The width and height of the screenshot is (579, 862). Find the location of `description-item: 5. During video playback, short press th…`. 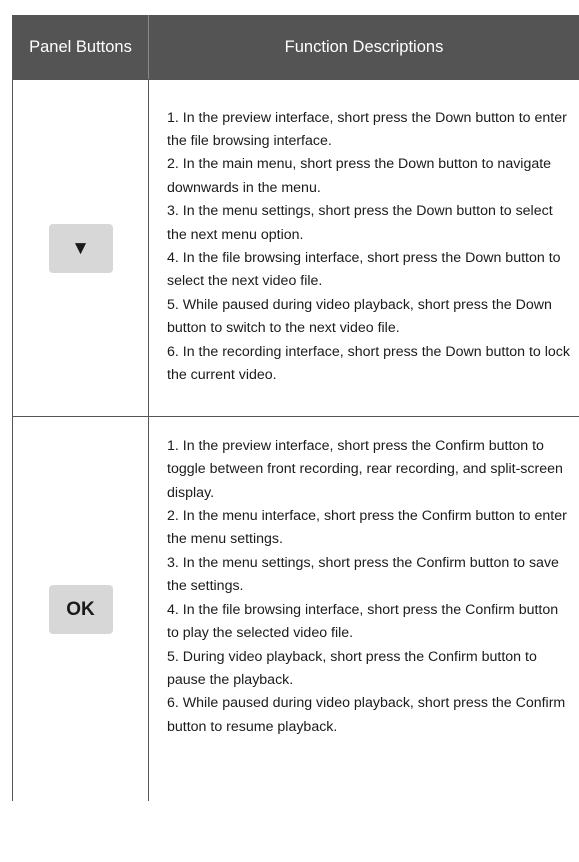

description-item: 5. During video playback, short press th… is located at coordinates (352, 668).